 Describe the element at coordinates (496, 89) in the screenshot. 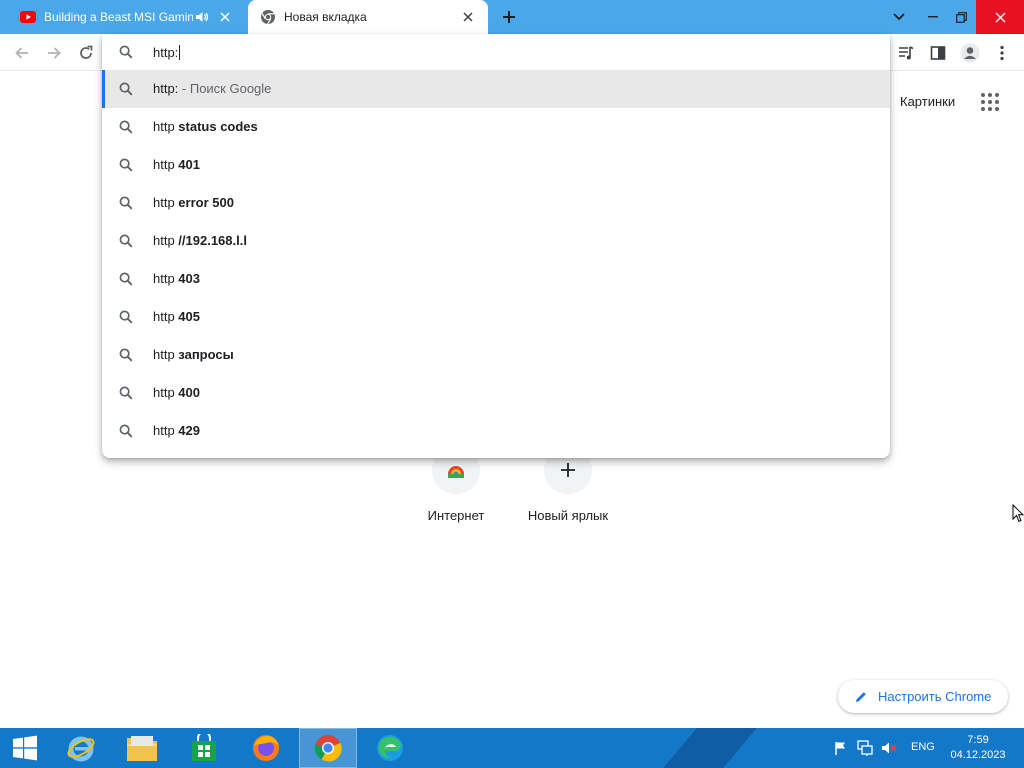

I see `omnibox-suggestion: http: - Поиск Google` at that location.